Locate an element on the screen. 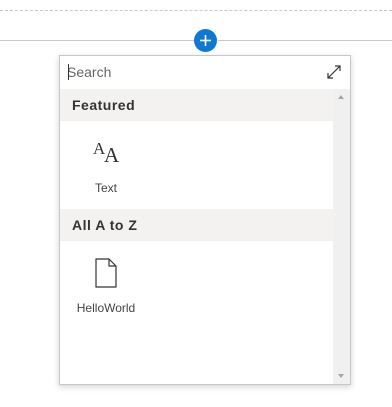  text-caret is located at coordinates (68, 72).